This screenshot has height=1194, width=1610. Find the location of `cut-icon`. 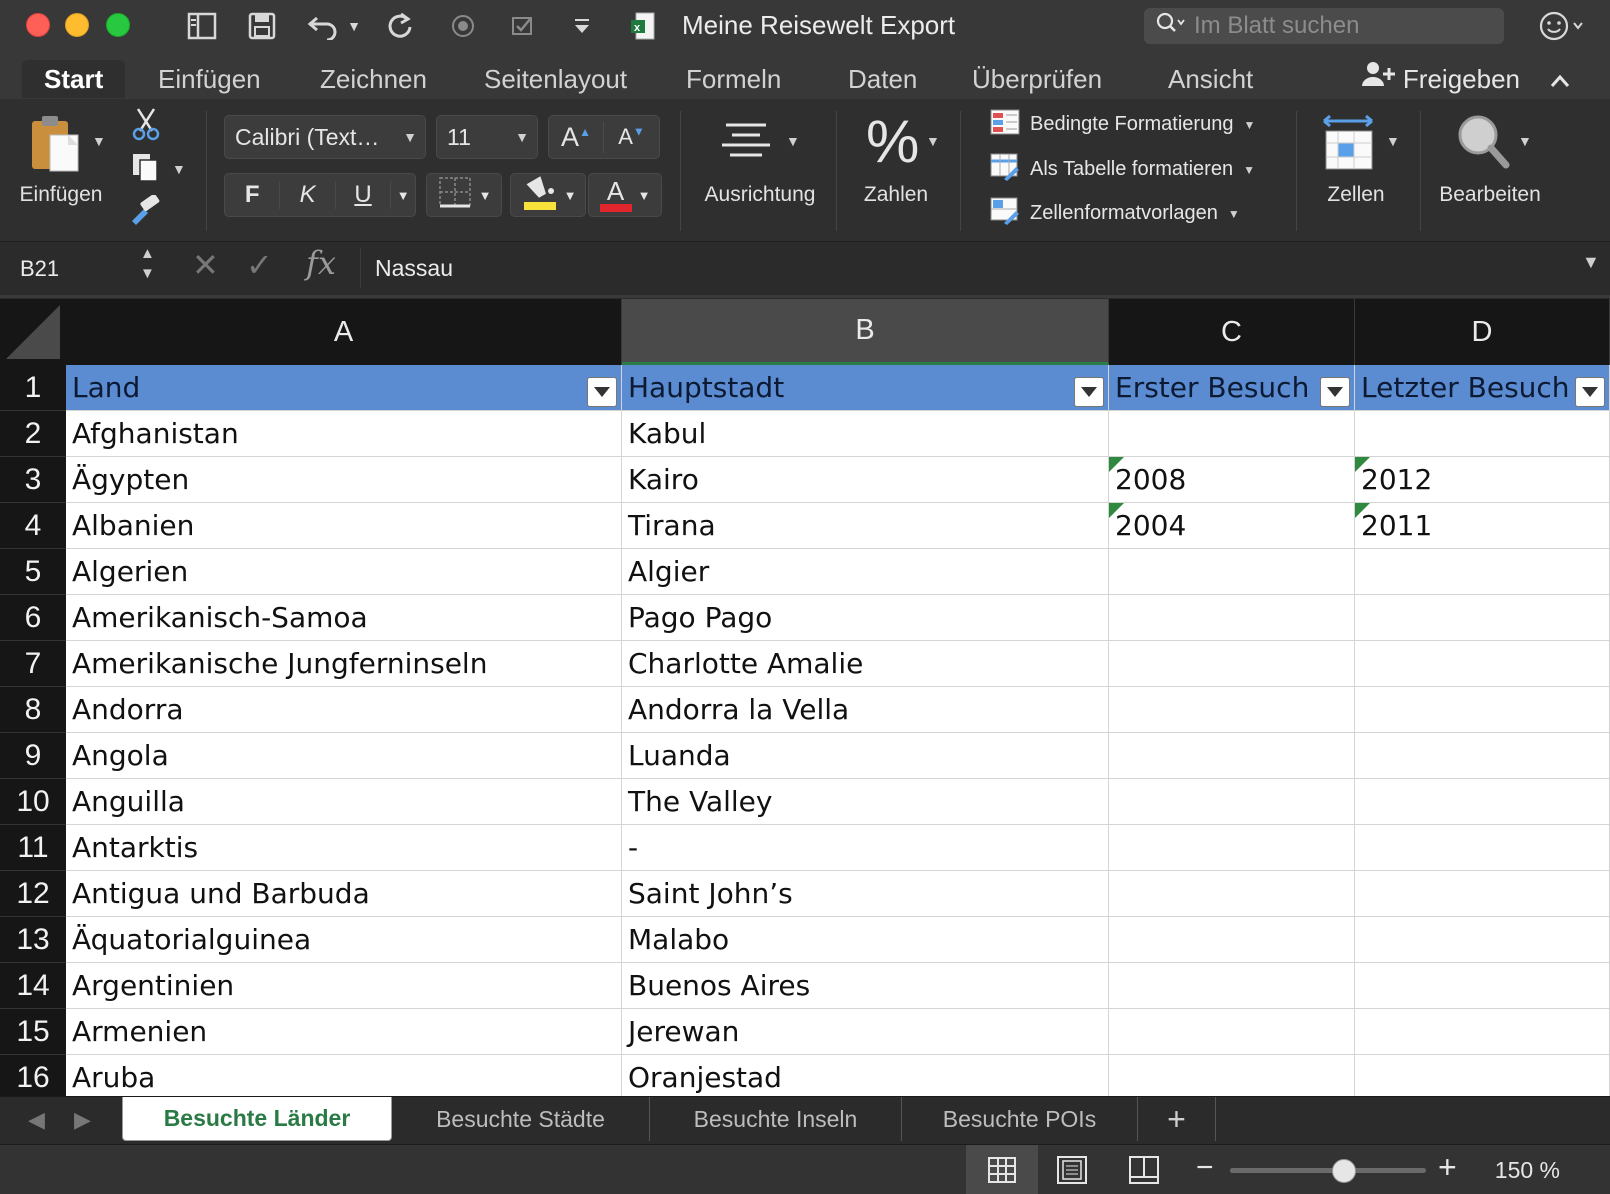

cut-icon is located at coordinates (146, 126).